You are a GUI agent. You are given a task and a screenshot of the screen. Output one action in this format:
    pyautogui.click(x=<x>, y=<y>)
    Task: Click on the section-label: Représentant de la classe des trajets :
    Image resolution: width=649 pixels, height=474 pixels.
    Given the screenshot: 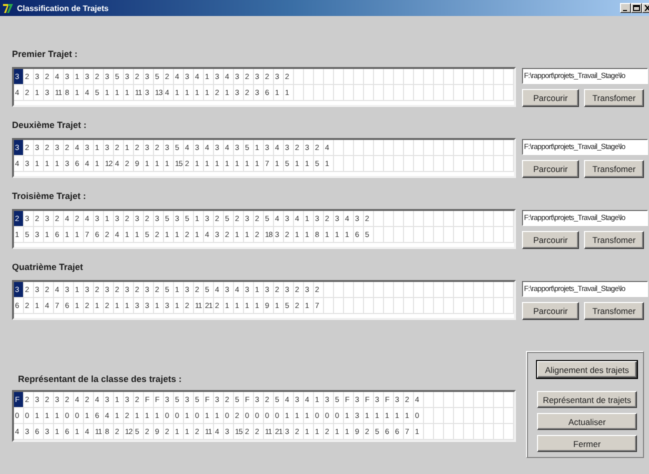 What is the action you would take?
    pyautogui.click(x=100, y=379)
    